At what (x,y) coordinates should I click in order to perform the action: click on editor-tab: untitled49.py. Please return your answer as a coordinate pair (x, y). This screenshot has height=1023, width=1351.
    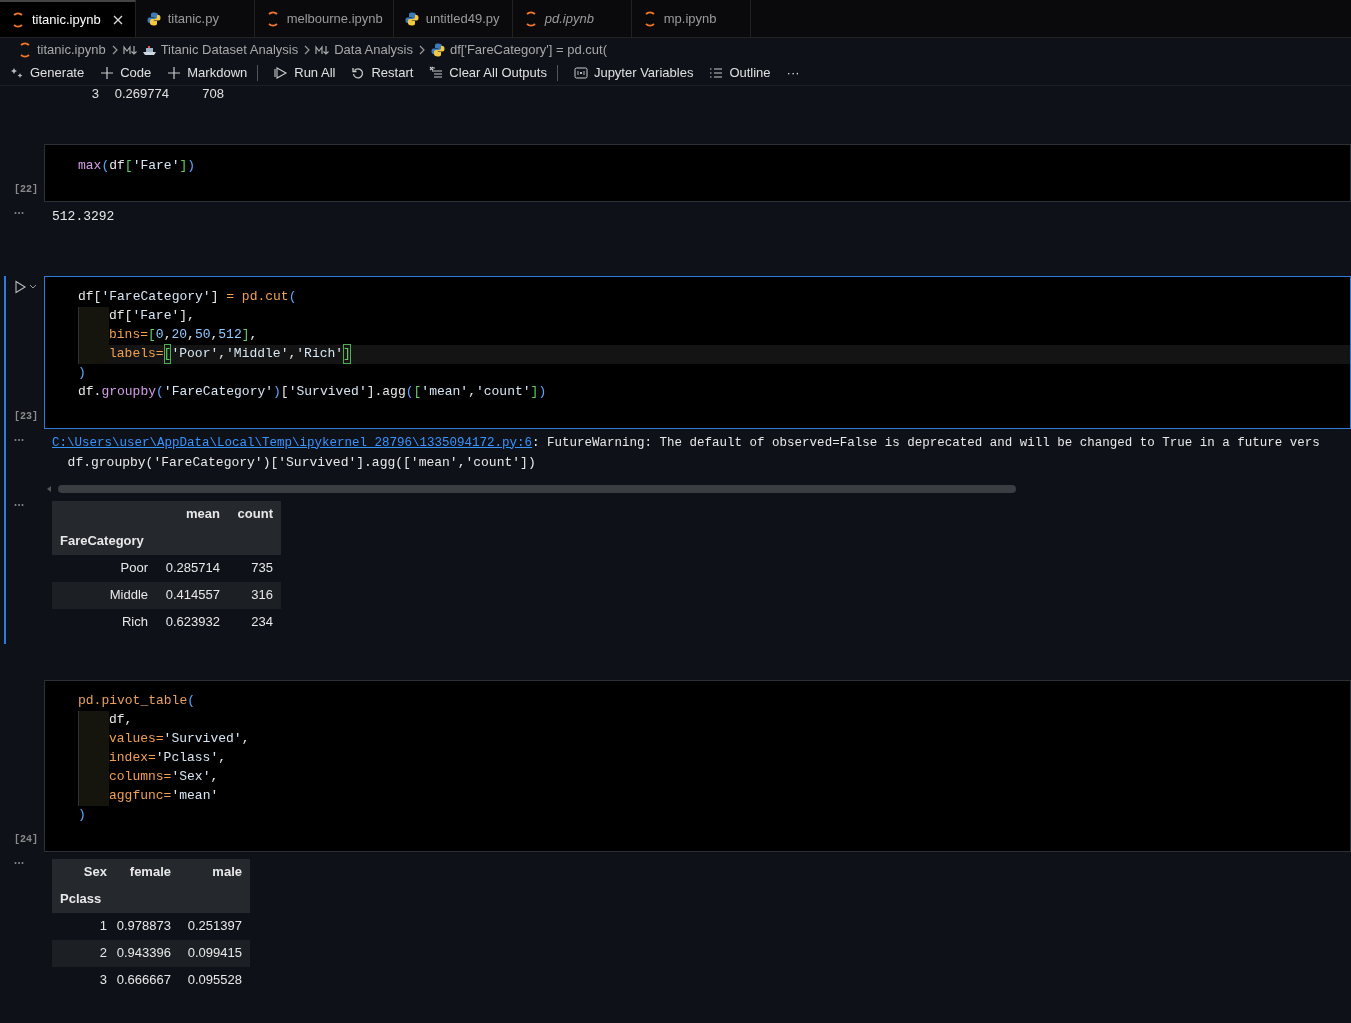
    Looking at the image, I should click on (453, 18).